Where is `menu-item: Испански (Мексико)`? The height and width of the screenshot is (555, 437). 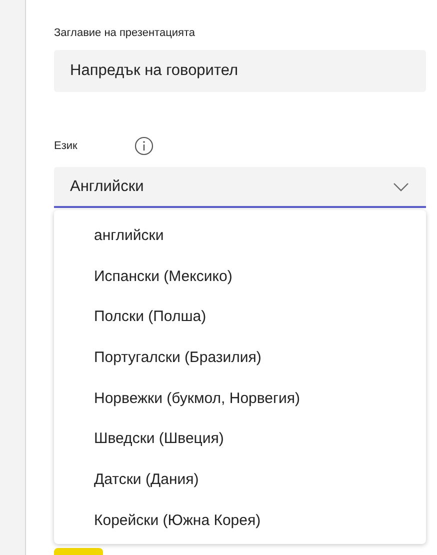 menu-item: Испански (Мексико) is located at coordinates (240, 277).